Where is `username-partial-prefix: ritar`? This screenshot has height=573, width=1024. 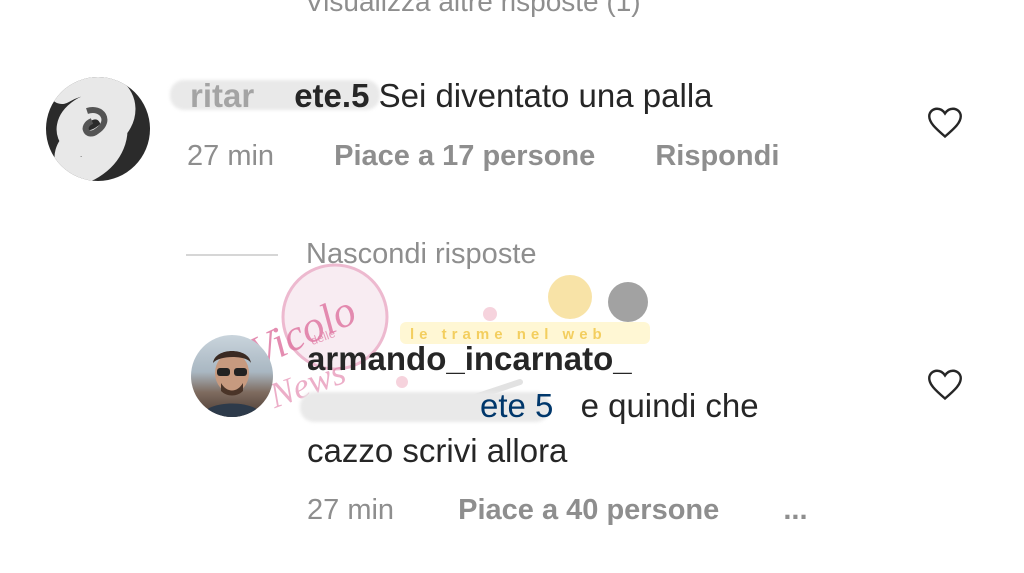 username-partial-prefix: ritar is located at coordinates (222, 95).